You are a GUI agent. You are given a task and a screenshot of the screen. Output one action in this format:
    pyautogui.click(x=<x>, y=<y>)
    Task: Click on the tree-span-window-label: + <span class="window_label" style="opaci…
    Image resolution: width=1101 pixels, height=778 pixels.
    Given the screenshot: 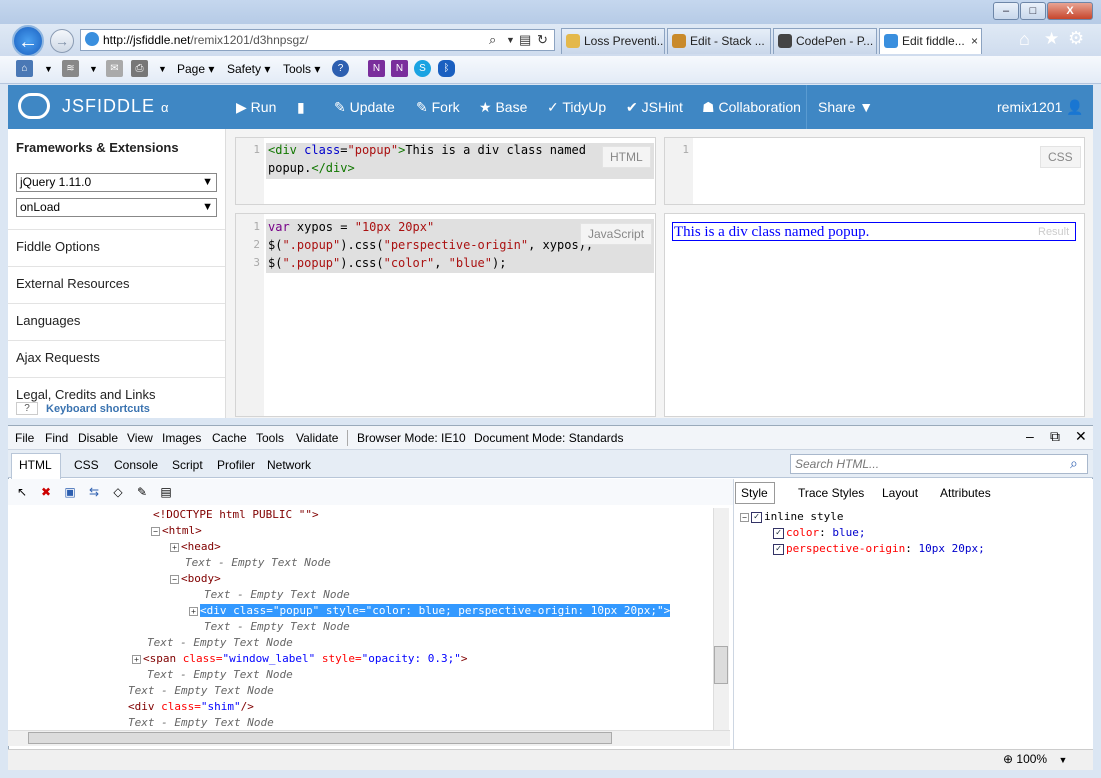 What is the action you would take?
    pyautogui.click(x=300, y=659)
    